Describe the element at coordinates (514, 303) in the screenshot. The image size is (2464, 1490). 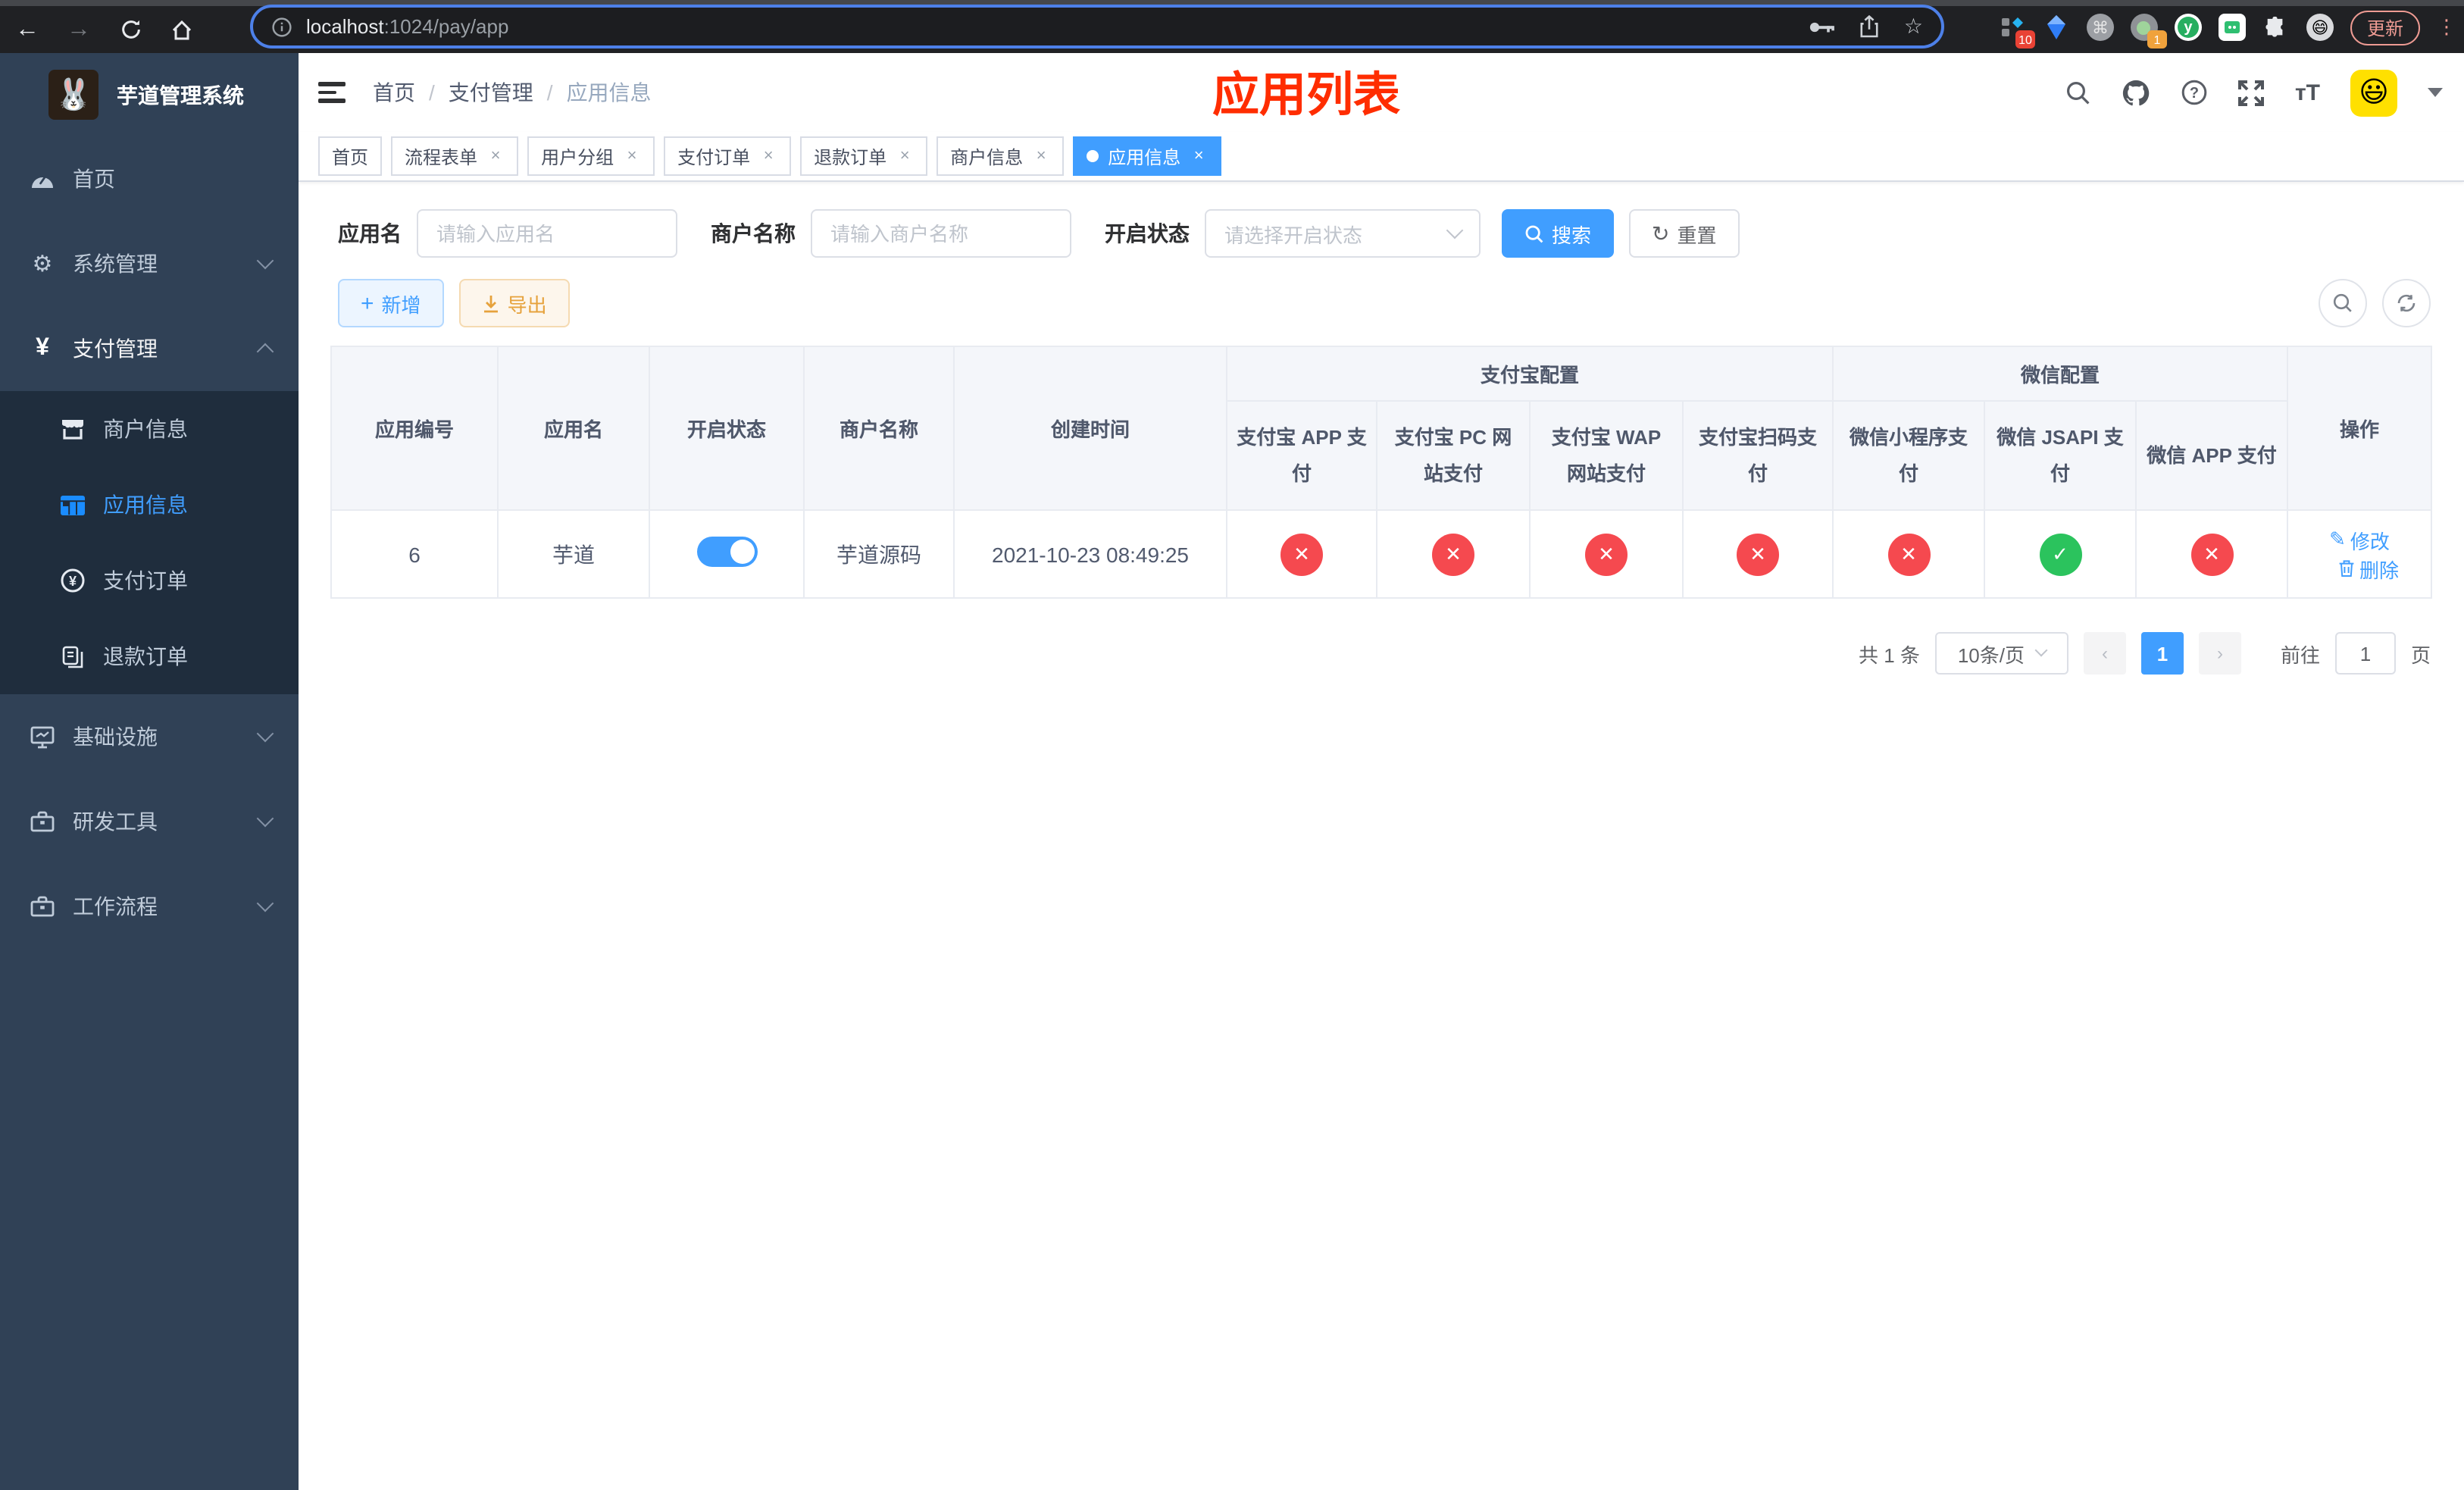
I see `export-button: 导出` at that location.